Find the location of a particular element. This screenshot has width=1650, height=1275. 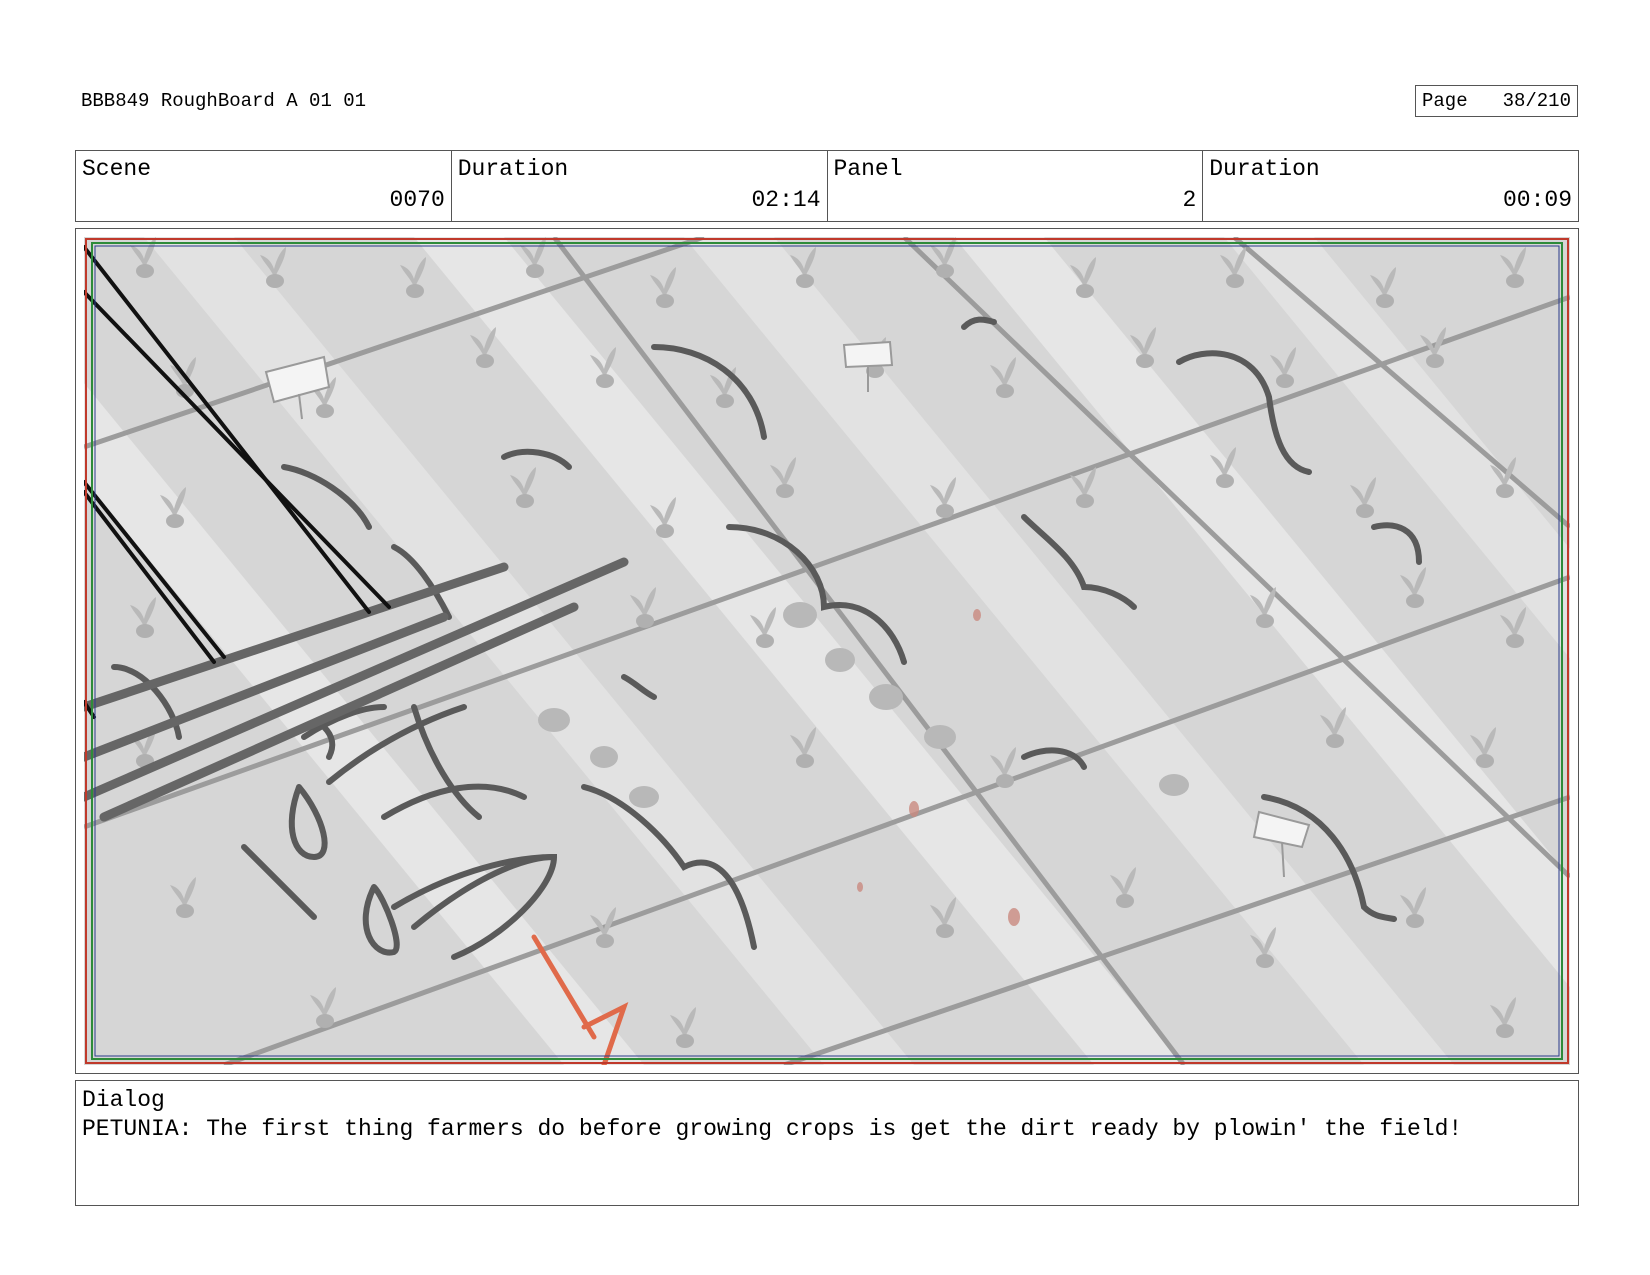

scene-value: 0070 is located at coordinates (417, 200).